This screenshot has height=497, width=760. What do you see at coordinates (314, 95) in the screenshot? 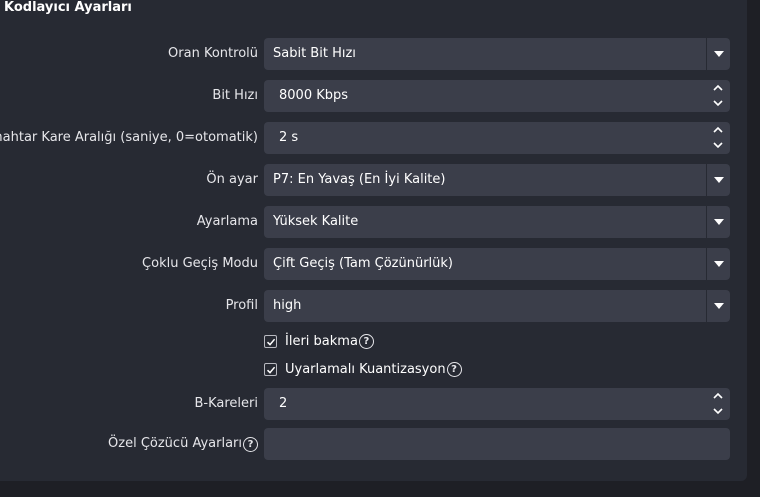
I see `bitrate-value: 8000 Kbps` at bounding box center [314, 95].